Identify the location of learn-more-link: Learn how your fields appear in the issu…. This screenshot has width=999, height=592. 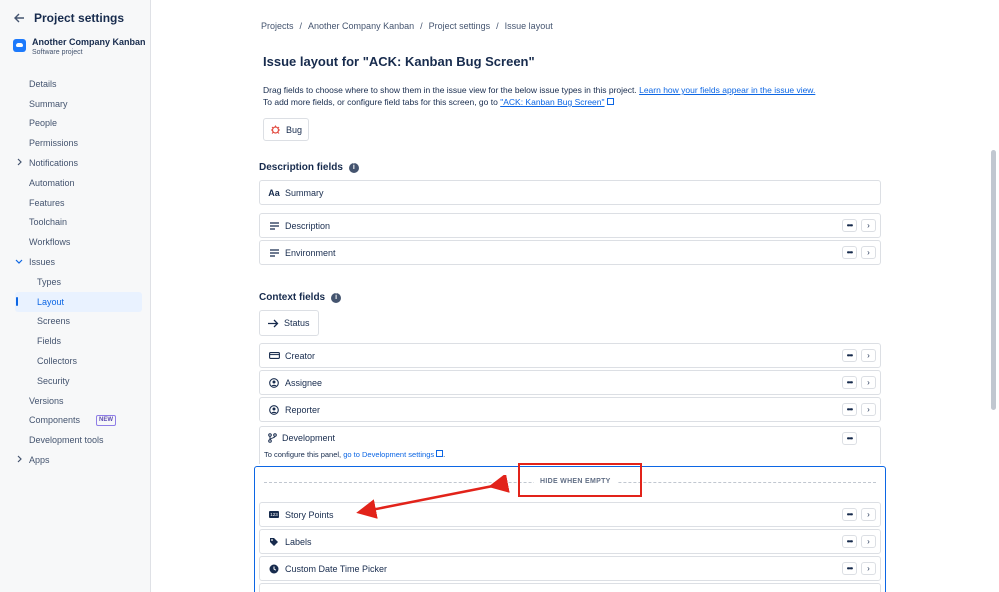
(727, 90).